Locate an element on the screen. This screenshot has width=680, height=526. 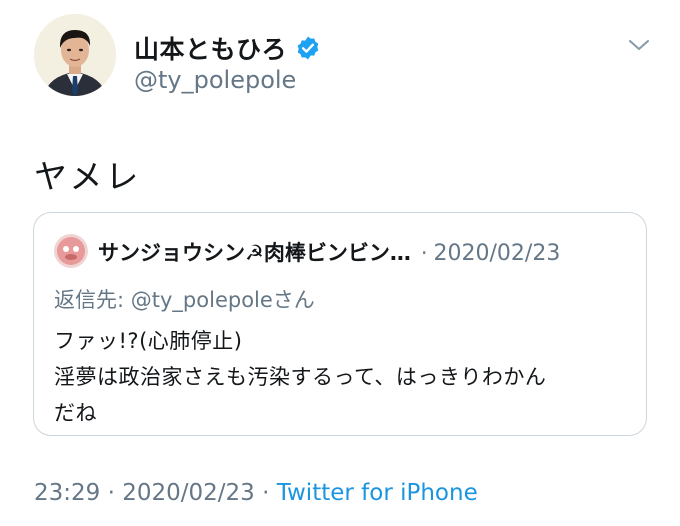
author-display-name: 山本ともひろ is located at coordinates (227, 48).